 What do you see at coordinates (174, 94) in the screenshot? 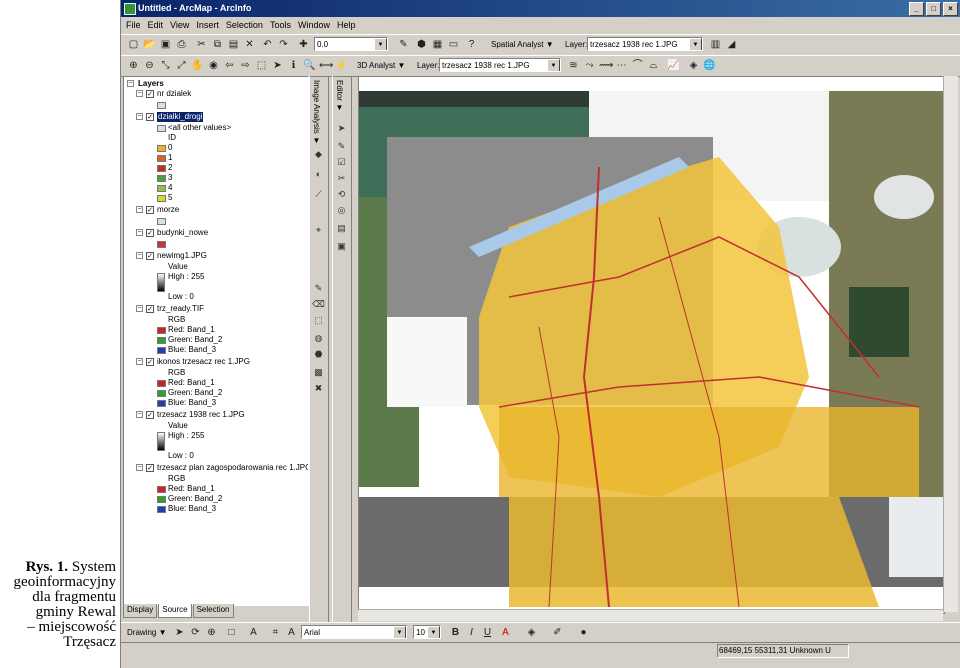
I see `layer-name: nr dzialek` at bounding box center [174, 94].